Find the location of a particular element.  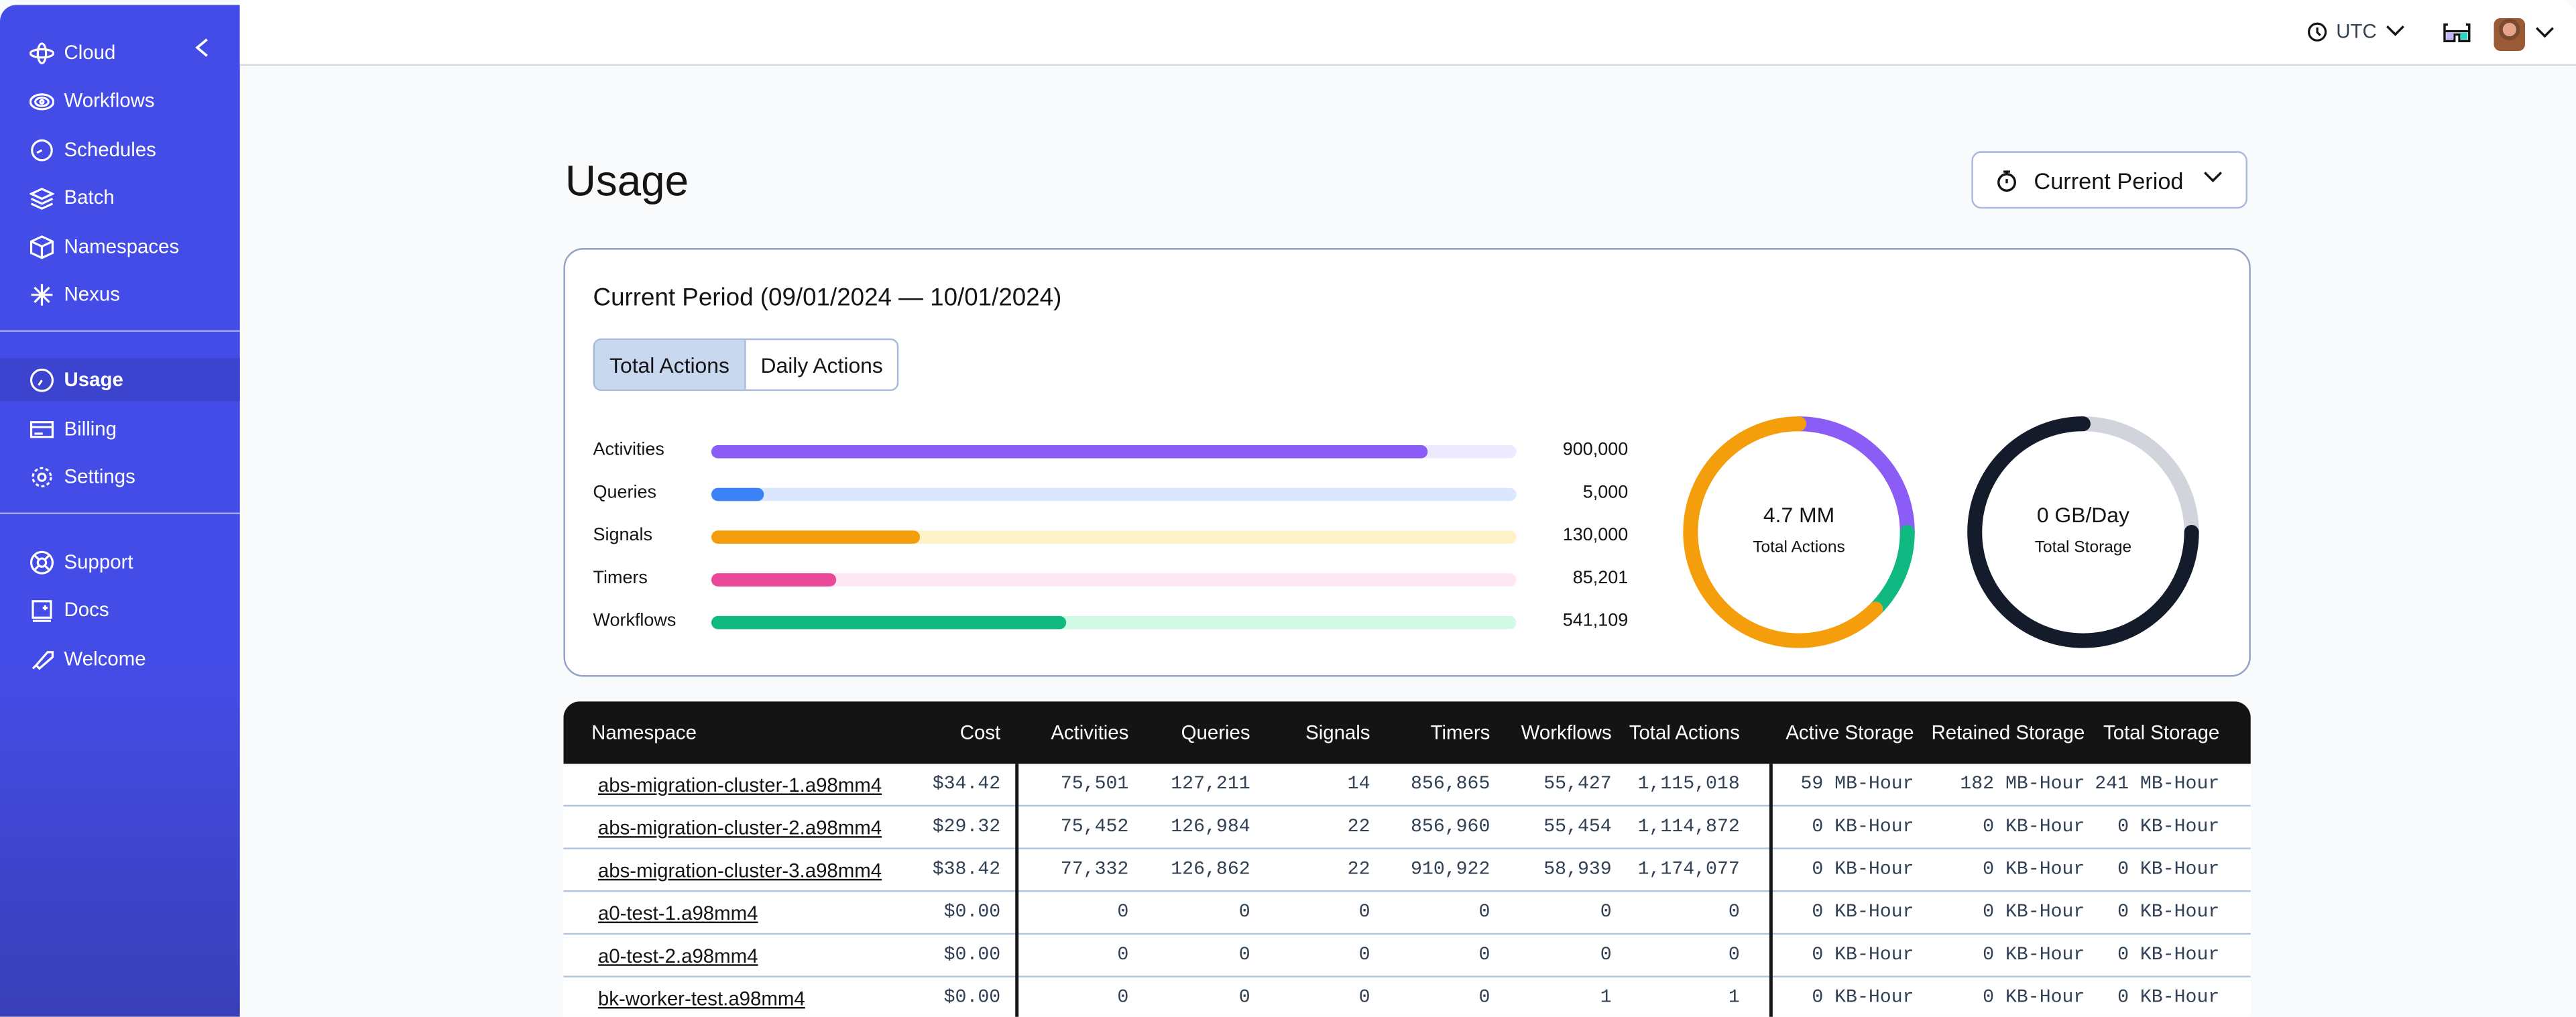

settings-gear-icon is located at coordinates (42, 476).